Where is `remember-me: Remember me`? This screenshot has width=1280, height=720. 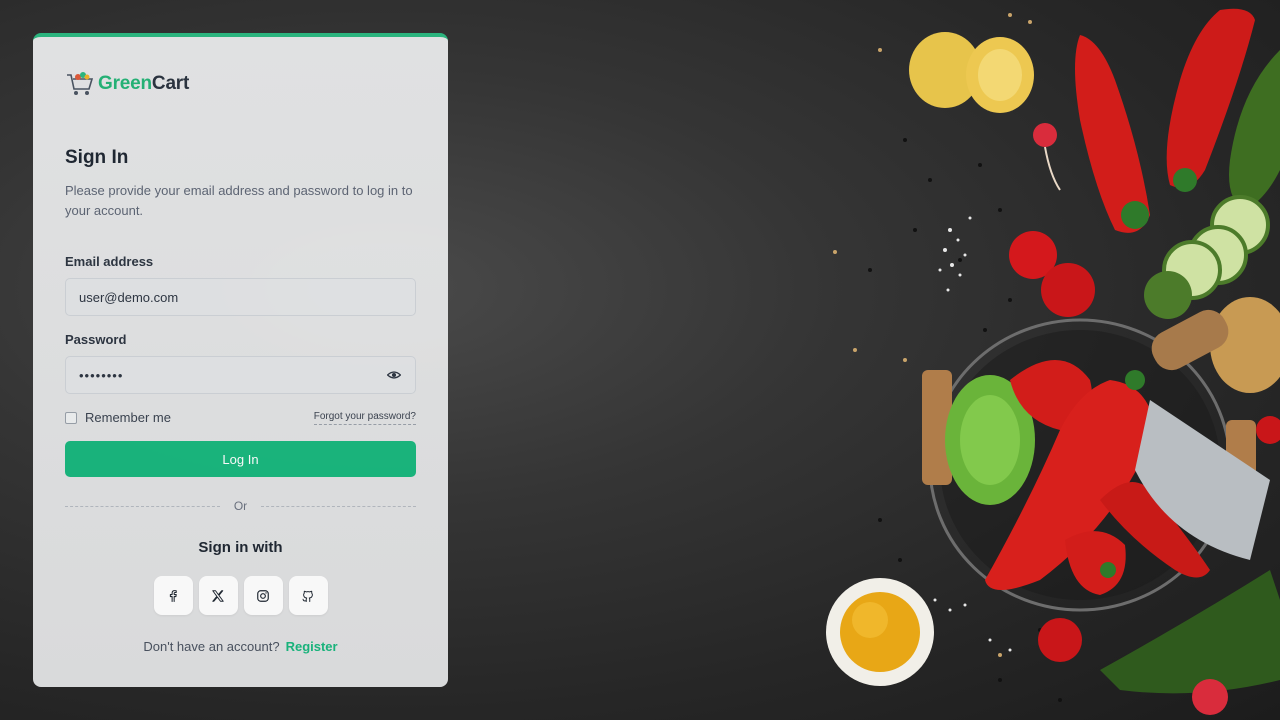
remember-me: Remember me is located at coordinates (118, 417).